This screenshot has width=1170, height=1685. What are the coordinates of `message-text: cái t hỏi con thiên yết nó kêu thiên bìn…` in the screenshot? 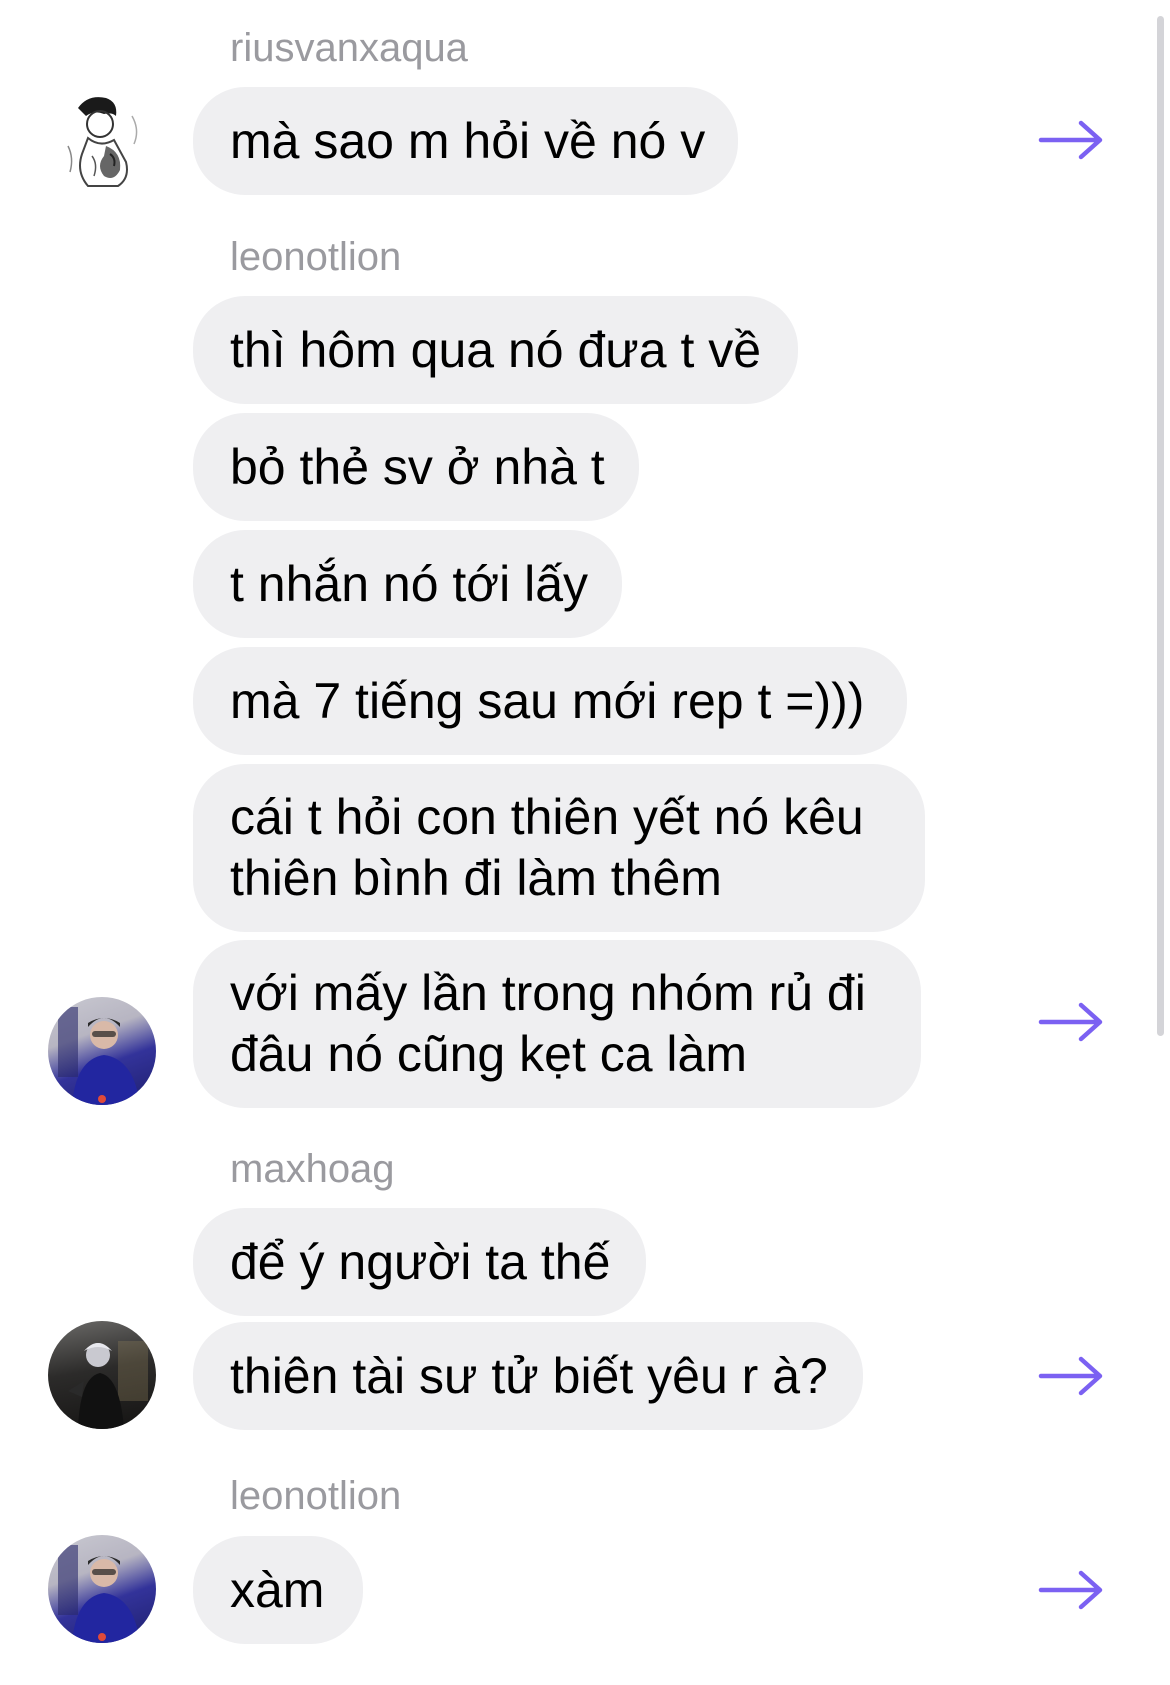 It's located at (547, 847).